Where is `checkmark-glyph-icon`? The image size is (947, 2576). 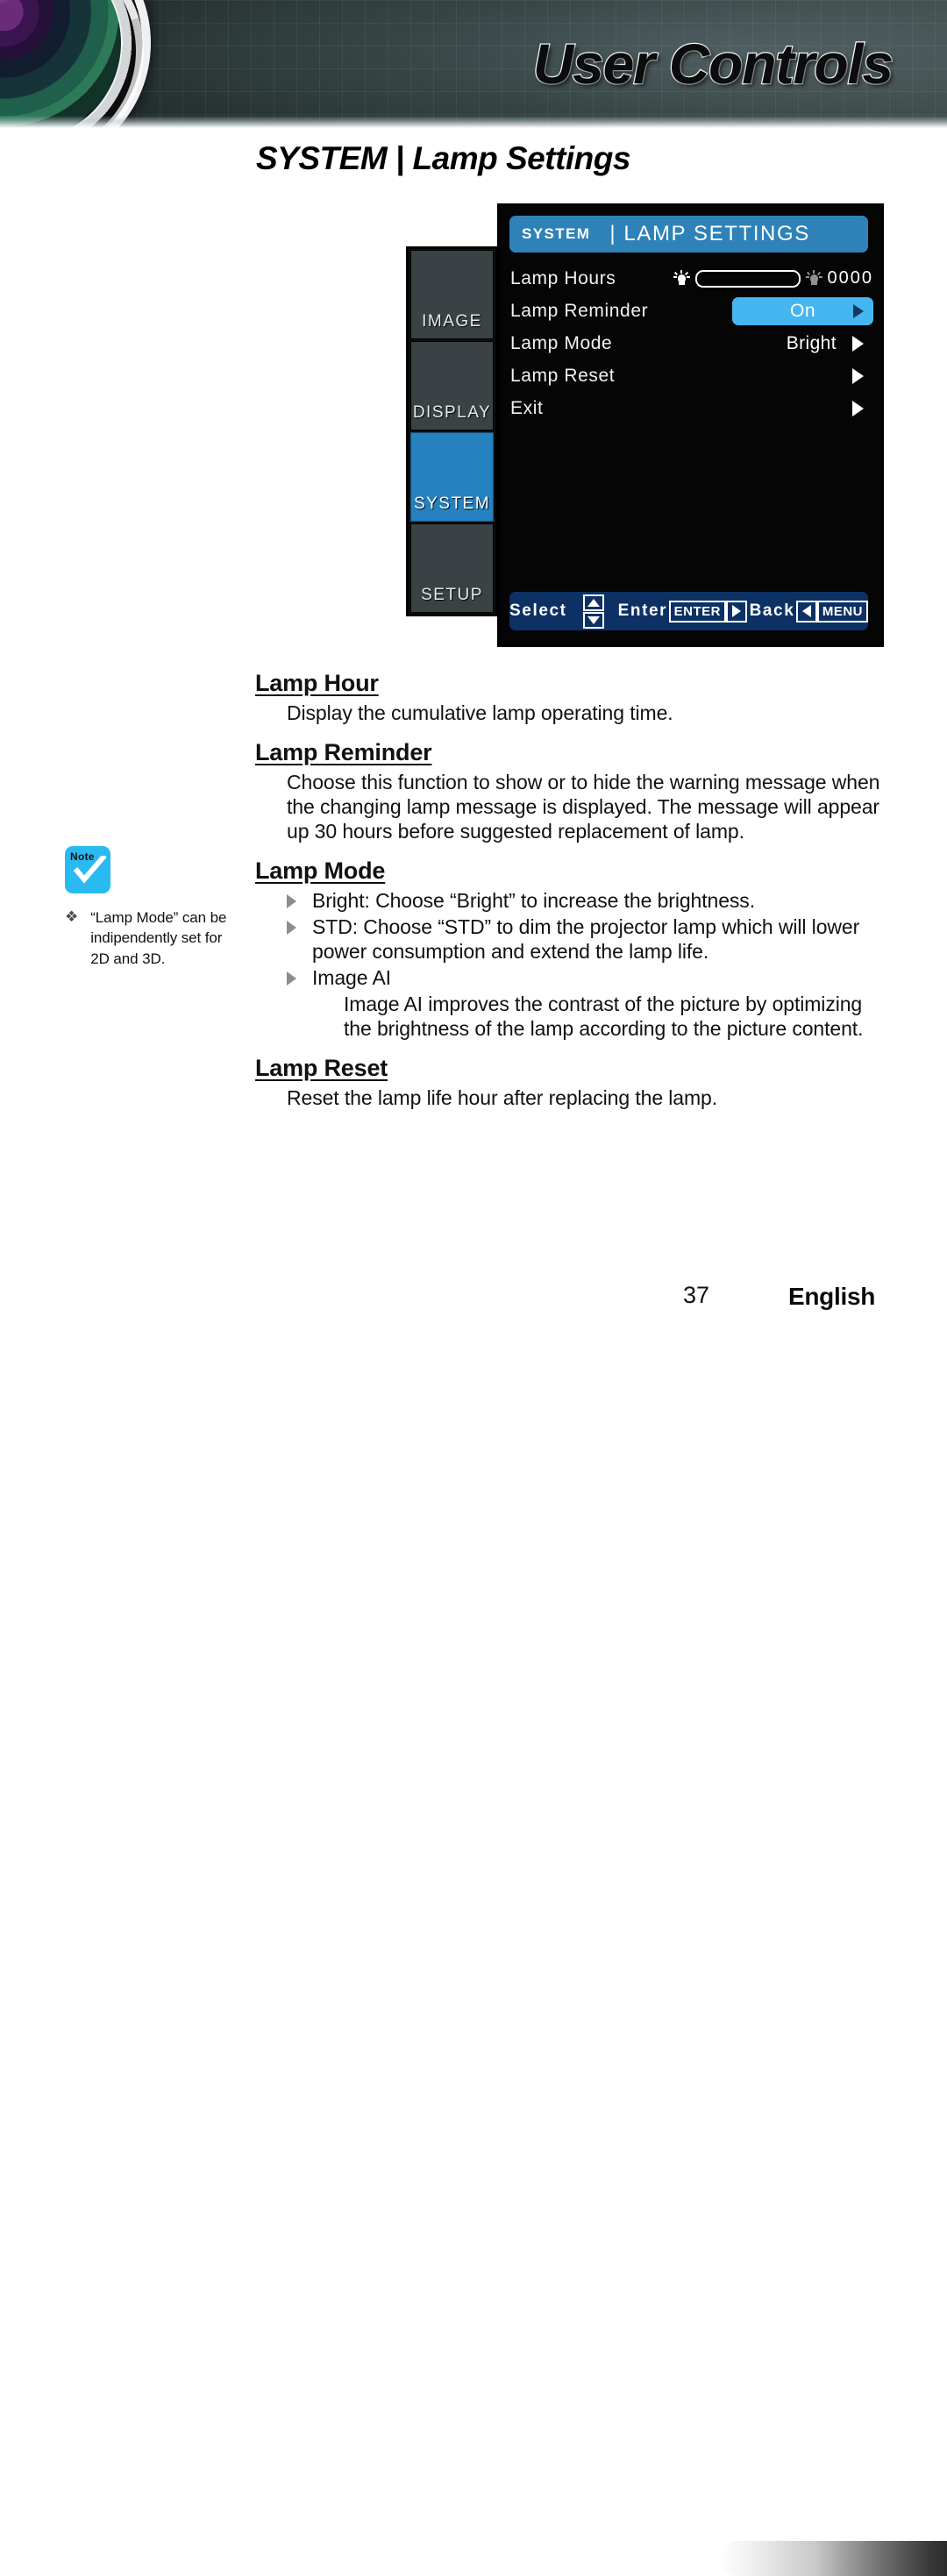
checkmark-glyph-icon is located at coordinates (90, 870).